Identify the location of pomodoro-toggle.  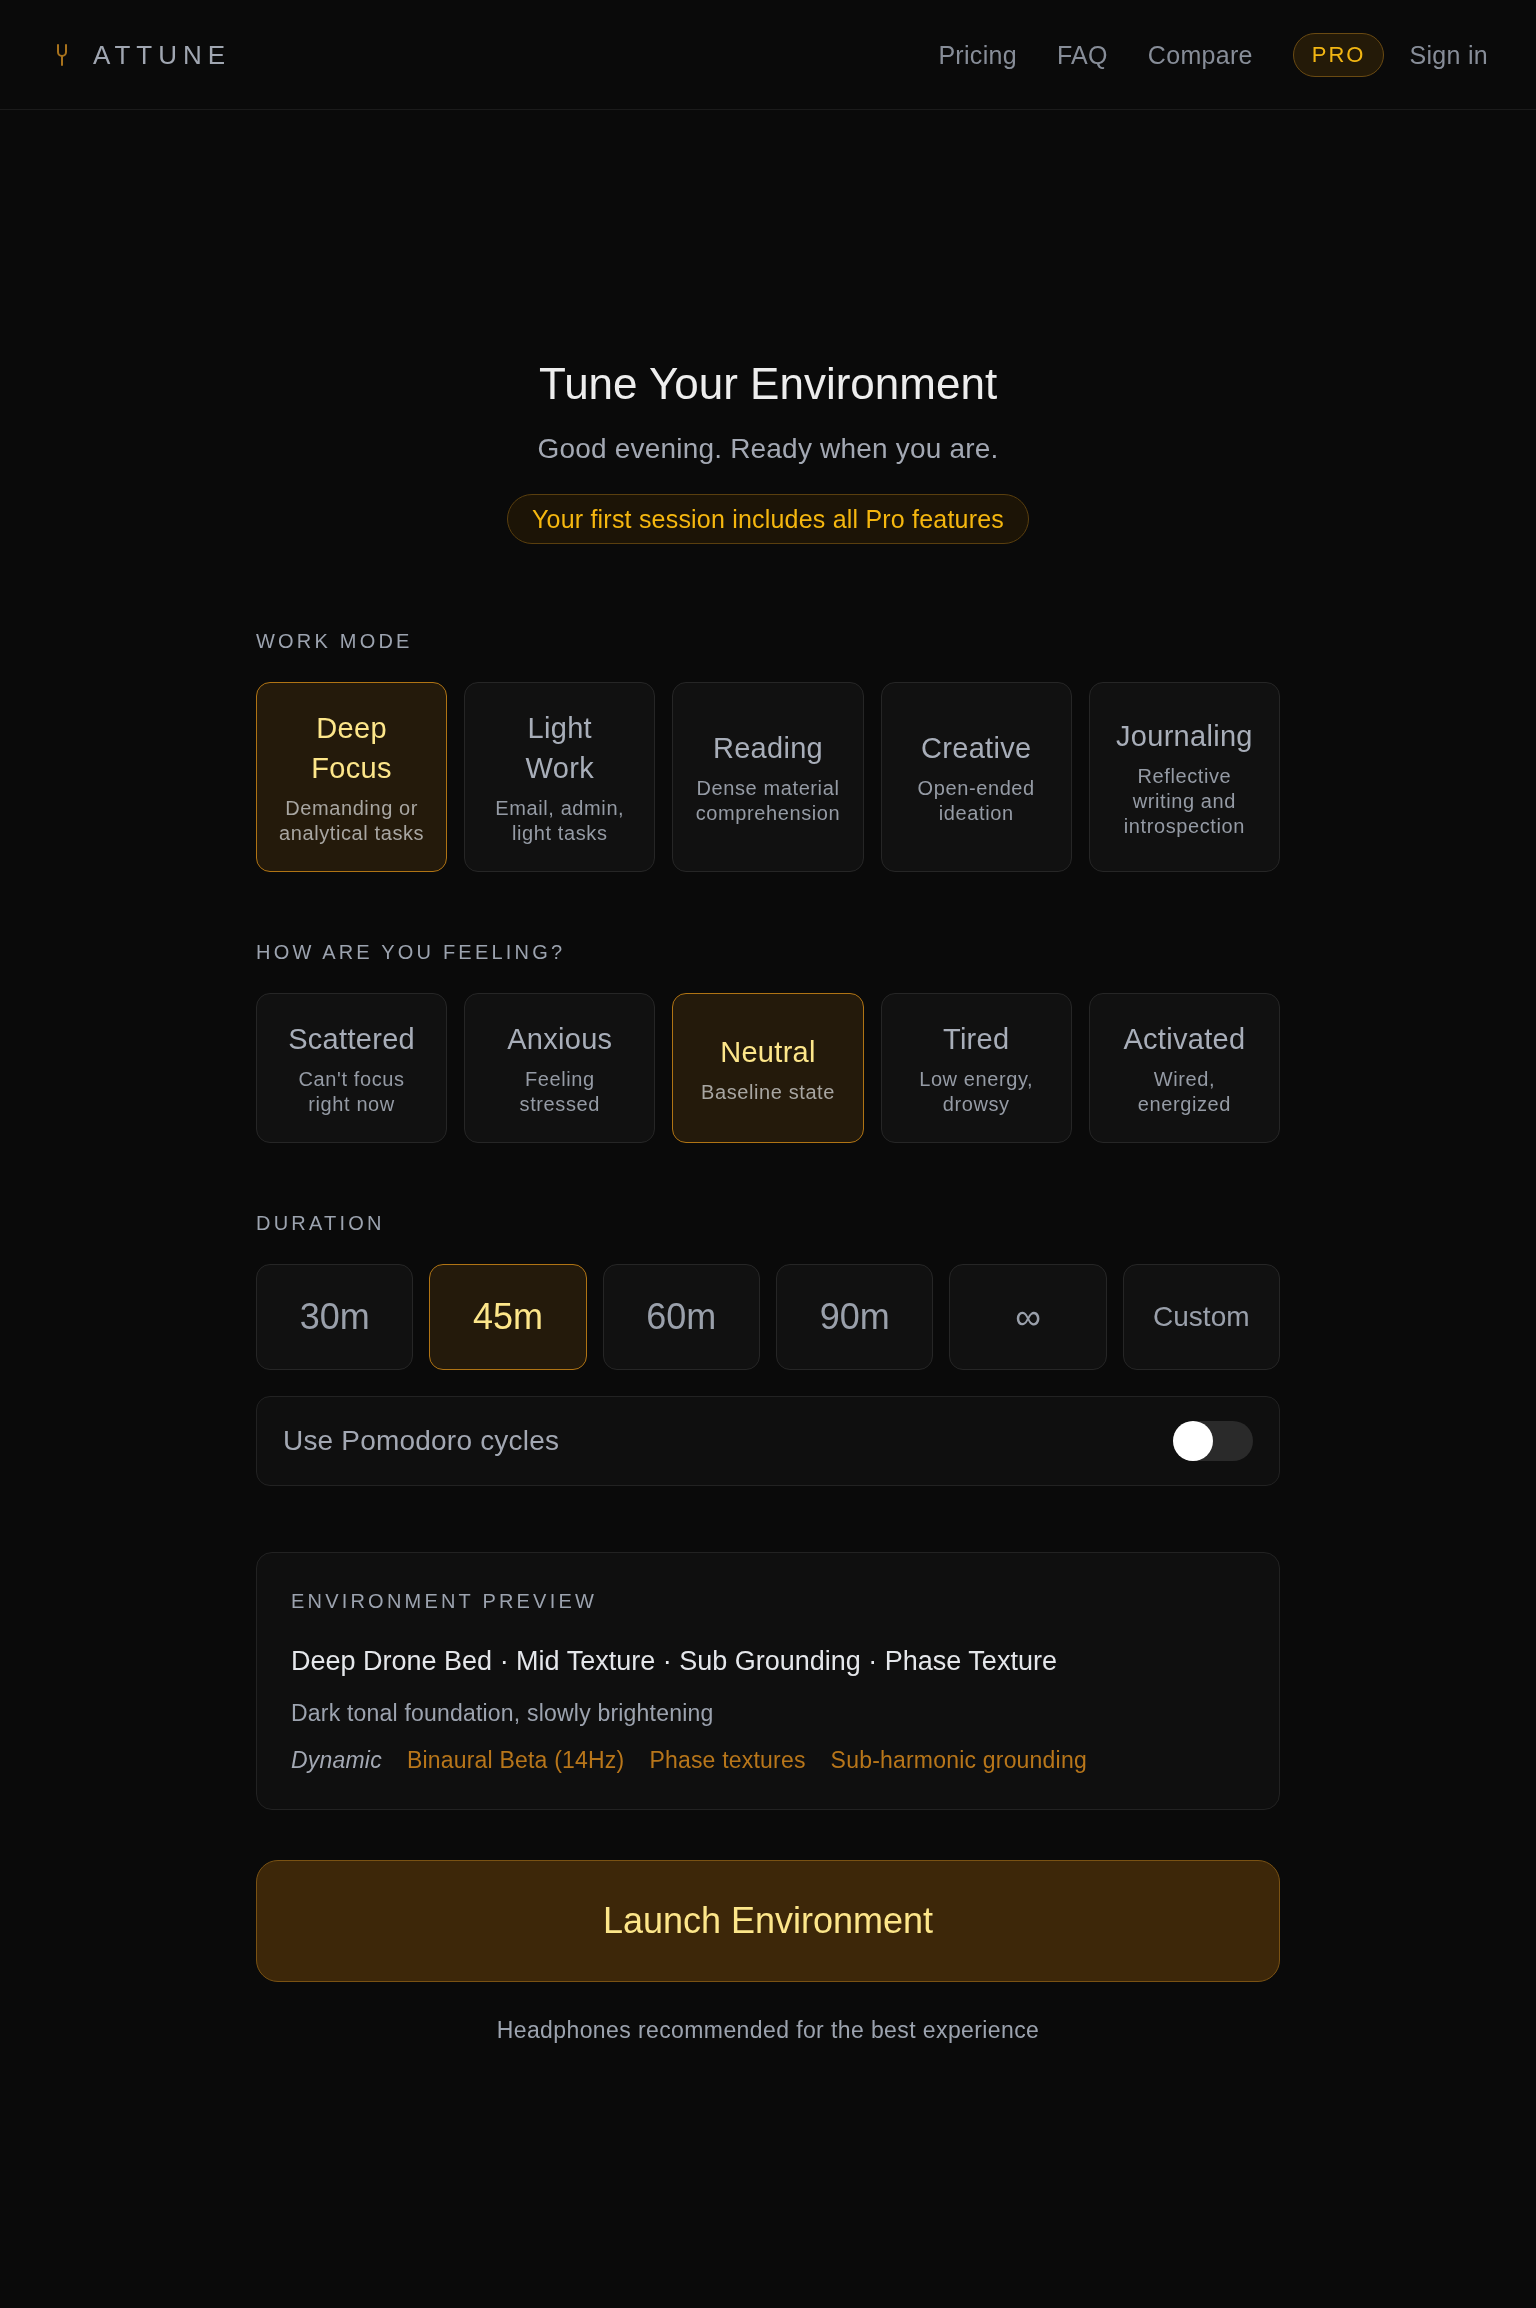
(1213, 1441).